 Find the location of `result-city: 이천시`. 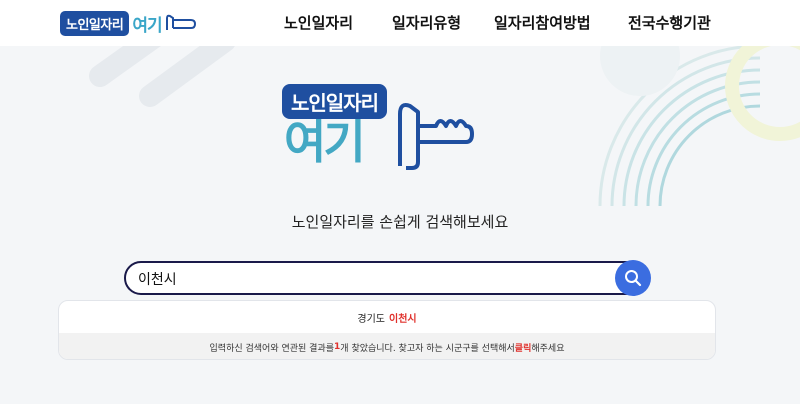

result-city: 이천시 is located at coordinates (403, 319).